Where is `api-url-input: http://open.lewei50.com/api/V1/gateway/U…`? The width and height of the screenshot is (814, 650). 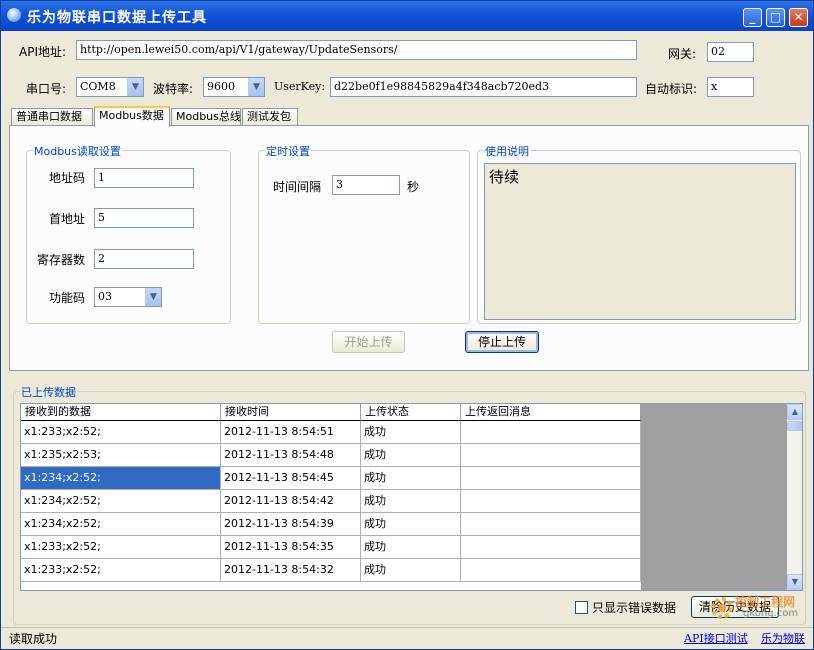 api-url-input: http://open.lewei50.com/api/V1/gateway/U… is located at coordinates (356, 50).